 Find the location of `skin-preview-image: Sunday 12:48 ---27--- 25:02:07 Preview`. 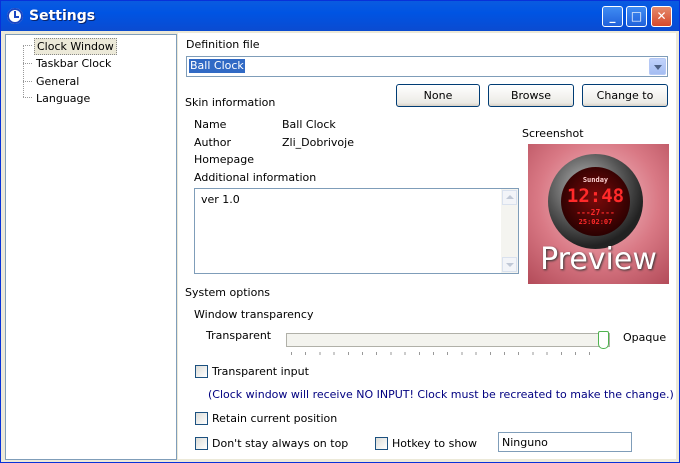

skin-preview-image: Sunday 12:48 ---27--- 25:02:07 Preview is located at coordinates (598, 214).